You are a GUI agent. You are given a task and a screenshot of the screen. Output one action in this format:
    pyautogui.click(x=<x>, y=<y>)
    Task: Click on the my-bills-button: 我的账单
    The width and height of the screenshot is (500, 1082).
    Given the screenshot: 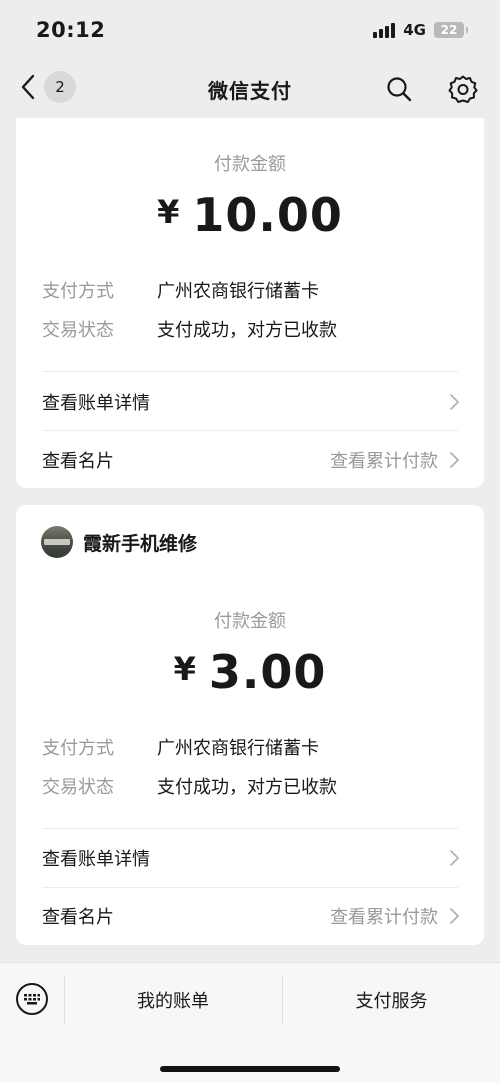 What is the action you would take?
    pyautogui.click(x=173, y=1000)
    